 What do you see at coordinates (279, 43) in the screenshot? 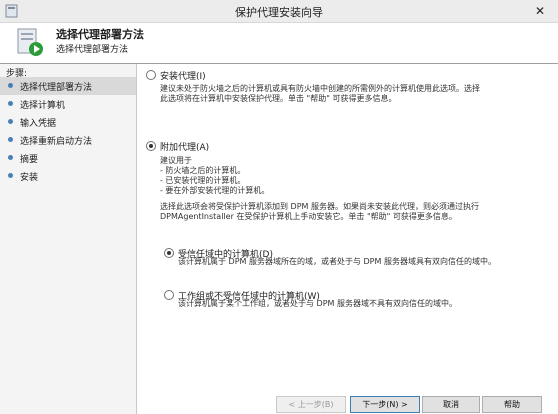
I see `wizard-header: 选择代理部署方法 选择代理部署方法` at bounding box center [279, 43].